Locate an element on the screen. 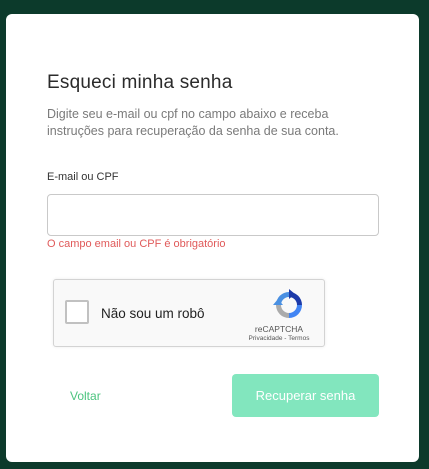 The height and width of the screenshot is (469, 429). email-cpf-input is located at coordinates (213, 215).